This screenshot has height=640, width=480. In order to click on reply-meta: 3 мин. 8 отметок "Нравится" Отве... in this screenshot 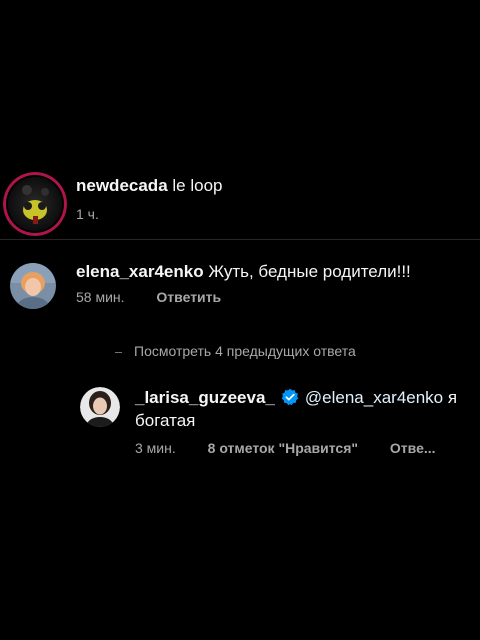, I will do `click(299, 448)`.